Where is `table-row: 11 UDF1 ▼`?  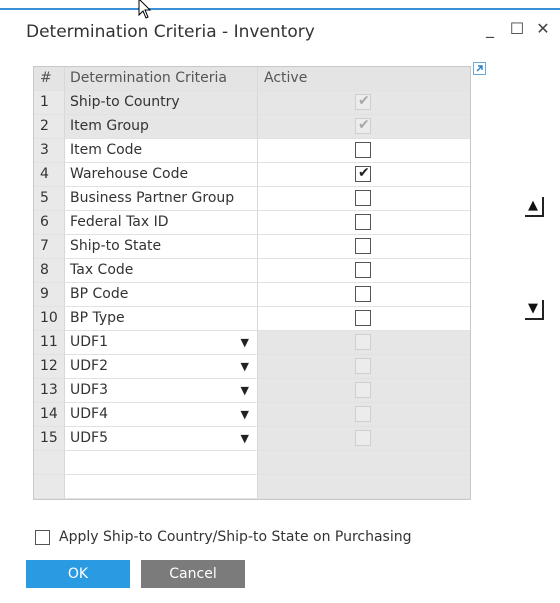 table-row: 11 UDF1 ▼ is located at coordinates (252, 343).